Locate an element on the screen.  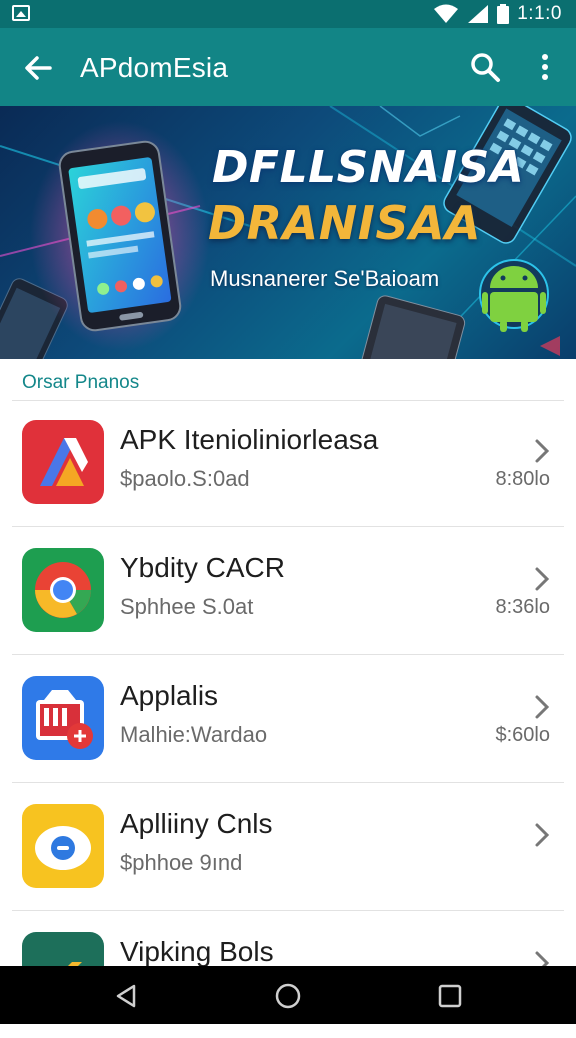
banner-subline: Musnanerer Se'Baioam is located at coordinates (325, 278).